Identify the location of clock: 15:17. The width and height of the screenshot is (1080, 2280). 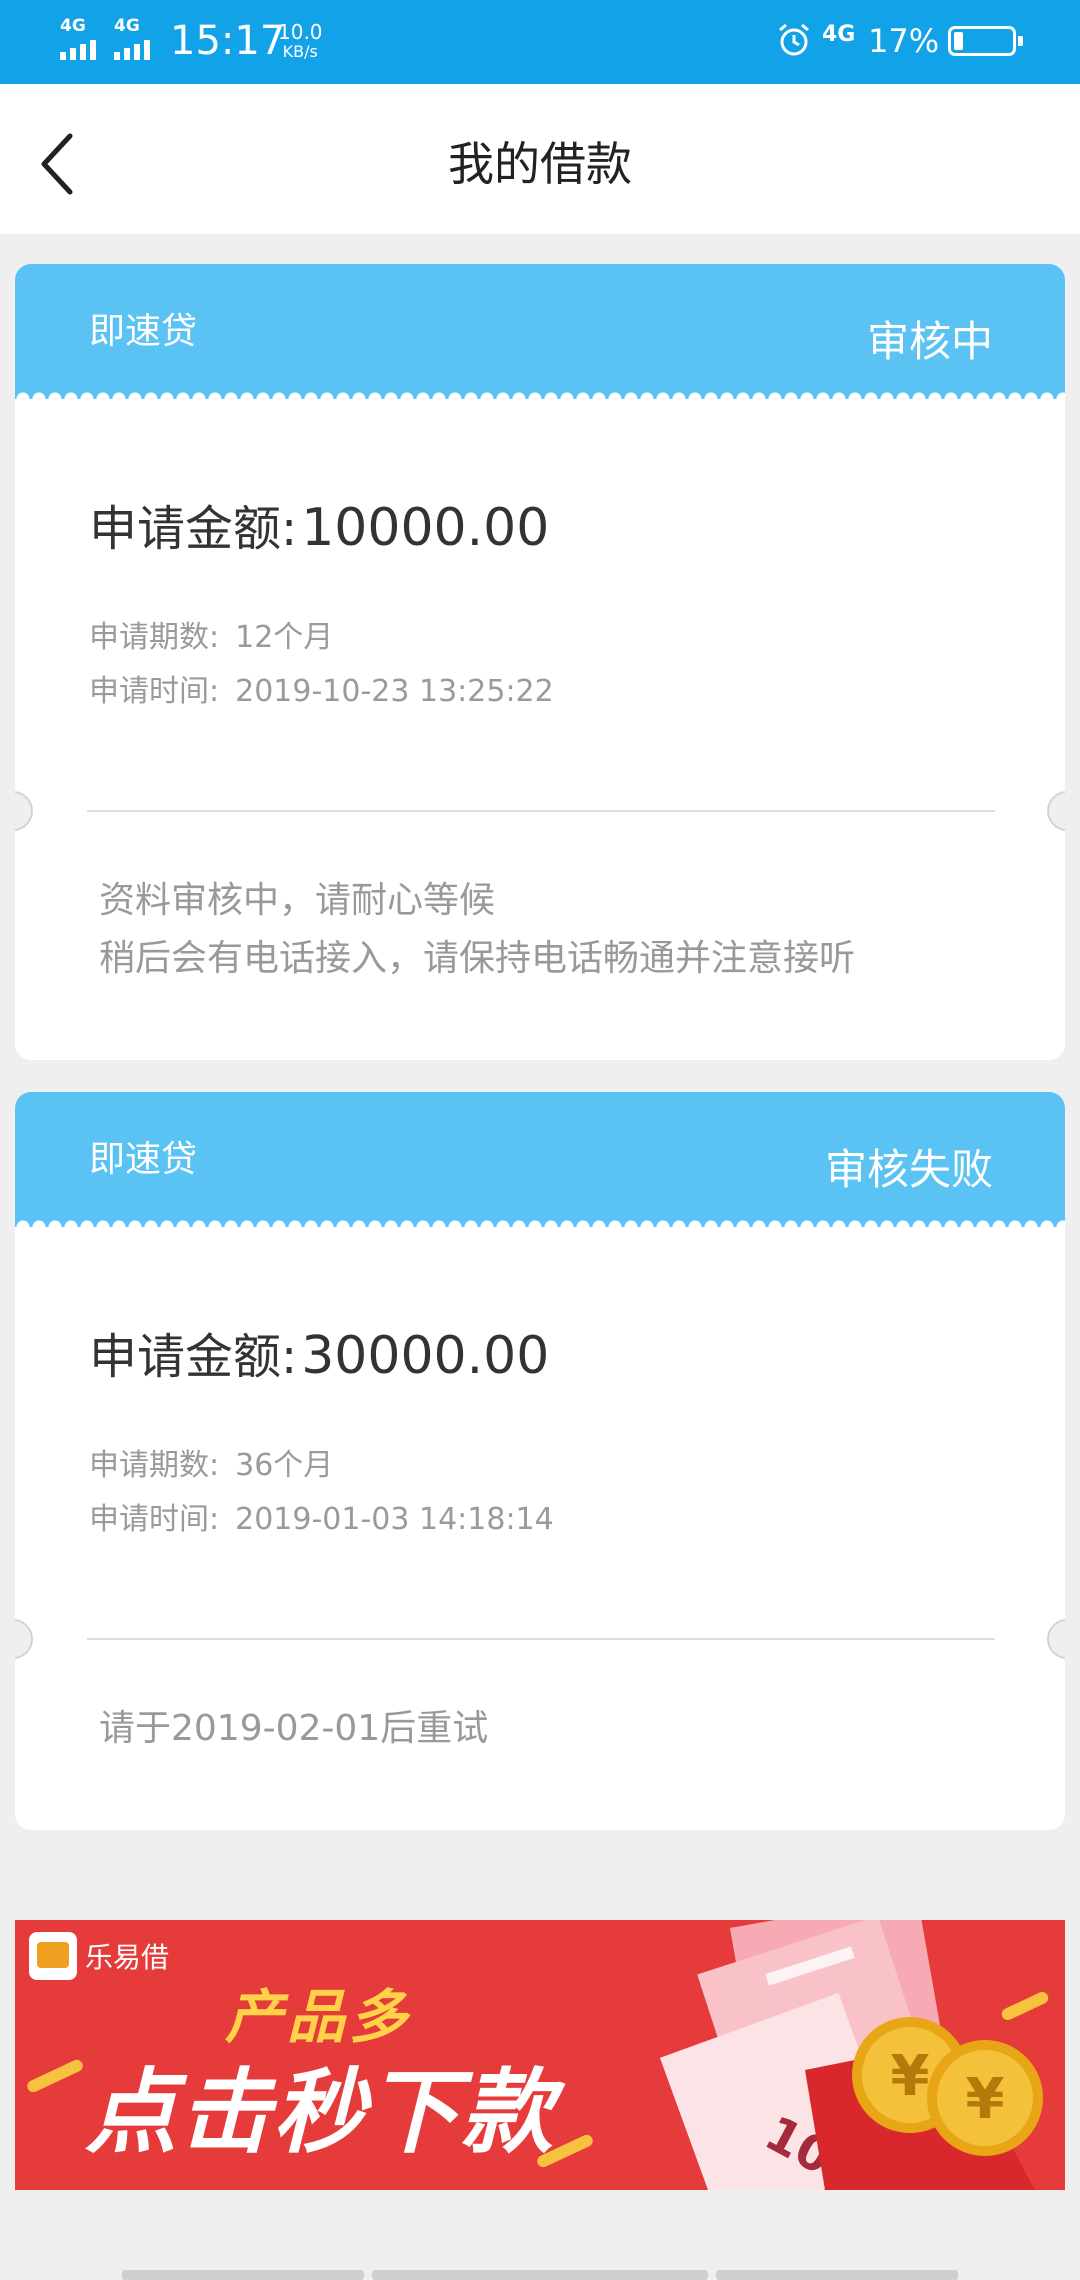
(228, 41).